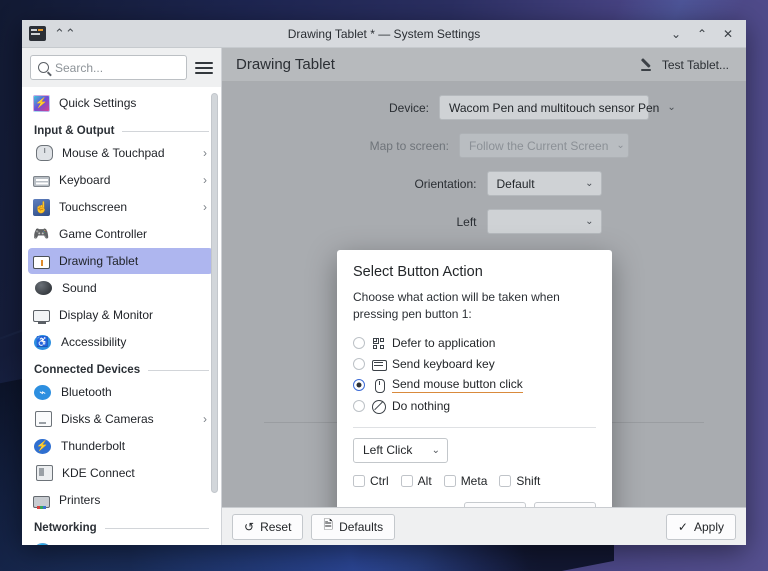  What do you see at coordinates (700, 526) in the screenshot?
I see `apply-button: ✓ Apply` at bounding box center [700, 526].